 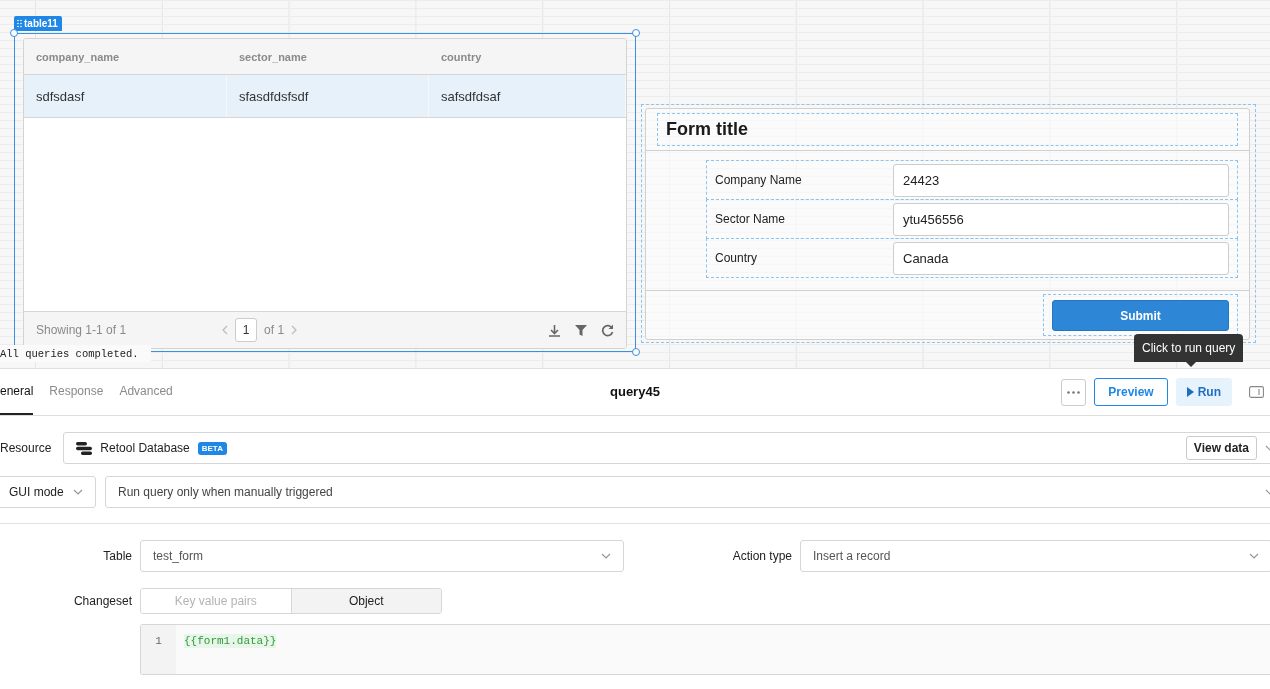 I want to click on field-label: Changeset, so click(x=102, y=601).